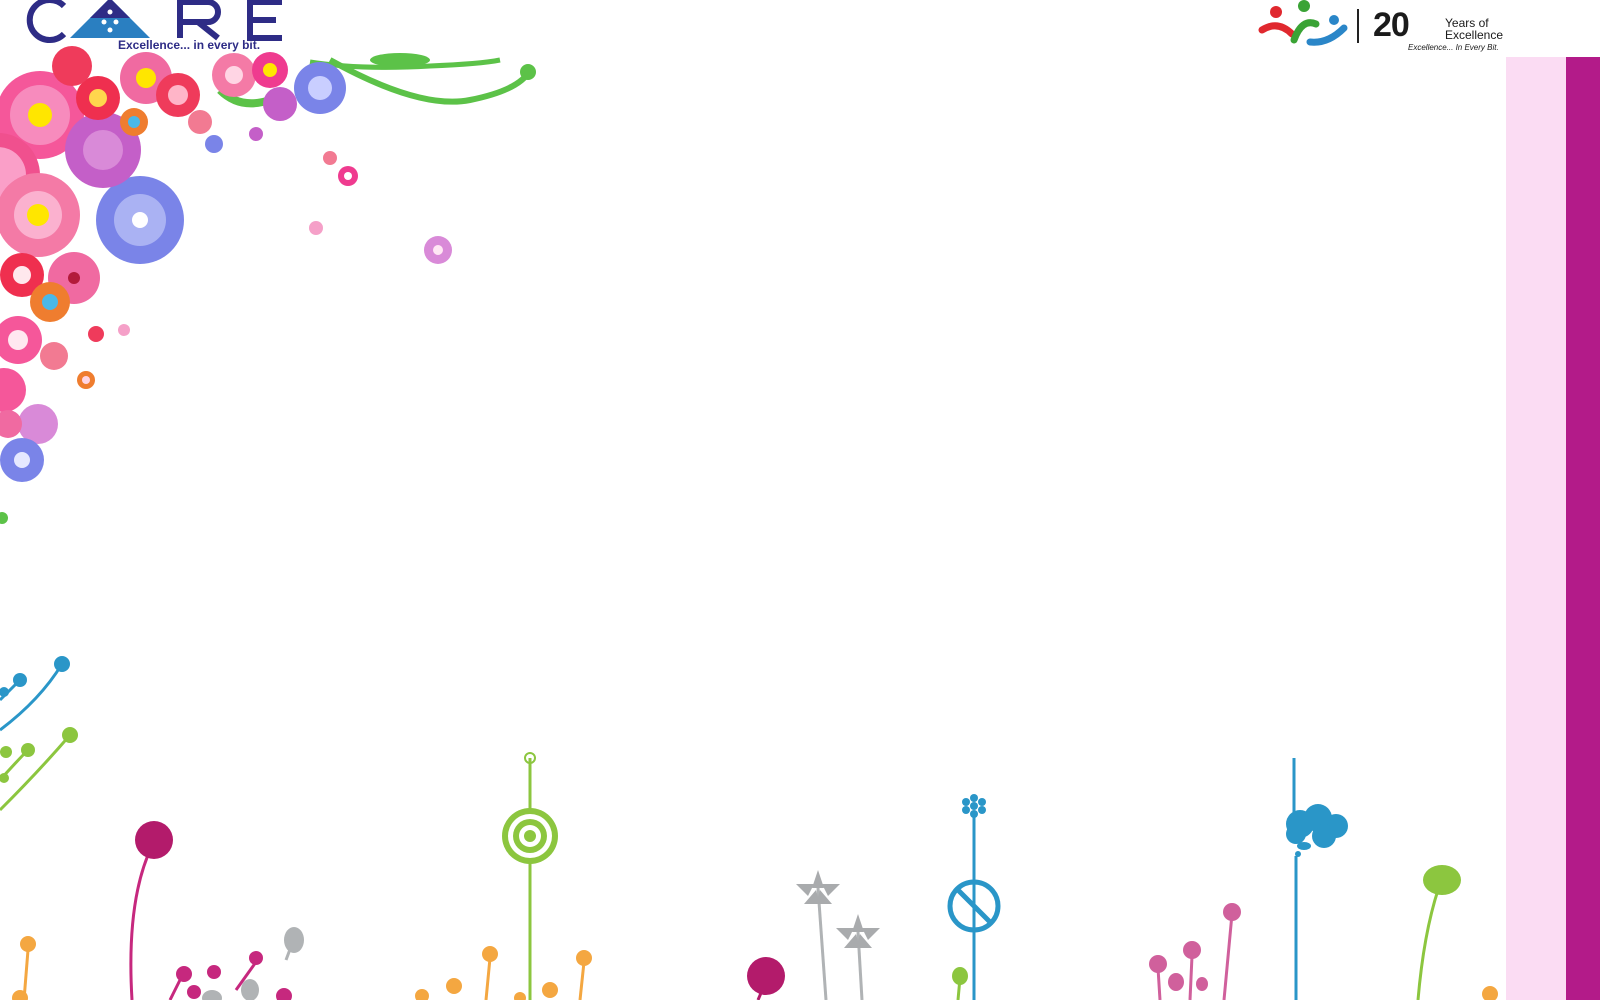 The height and width of the screenshot is (1000, 1600). What do you see at coordinates (1317, 830) in the screenshot?
I see `cloud-icon` at bounding box center [1317, 830].